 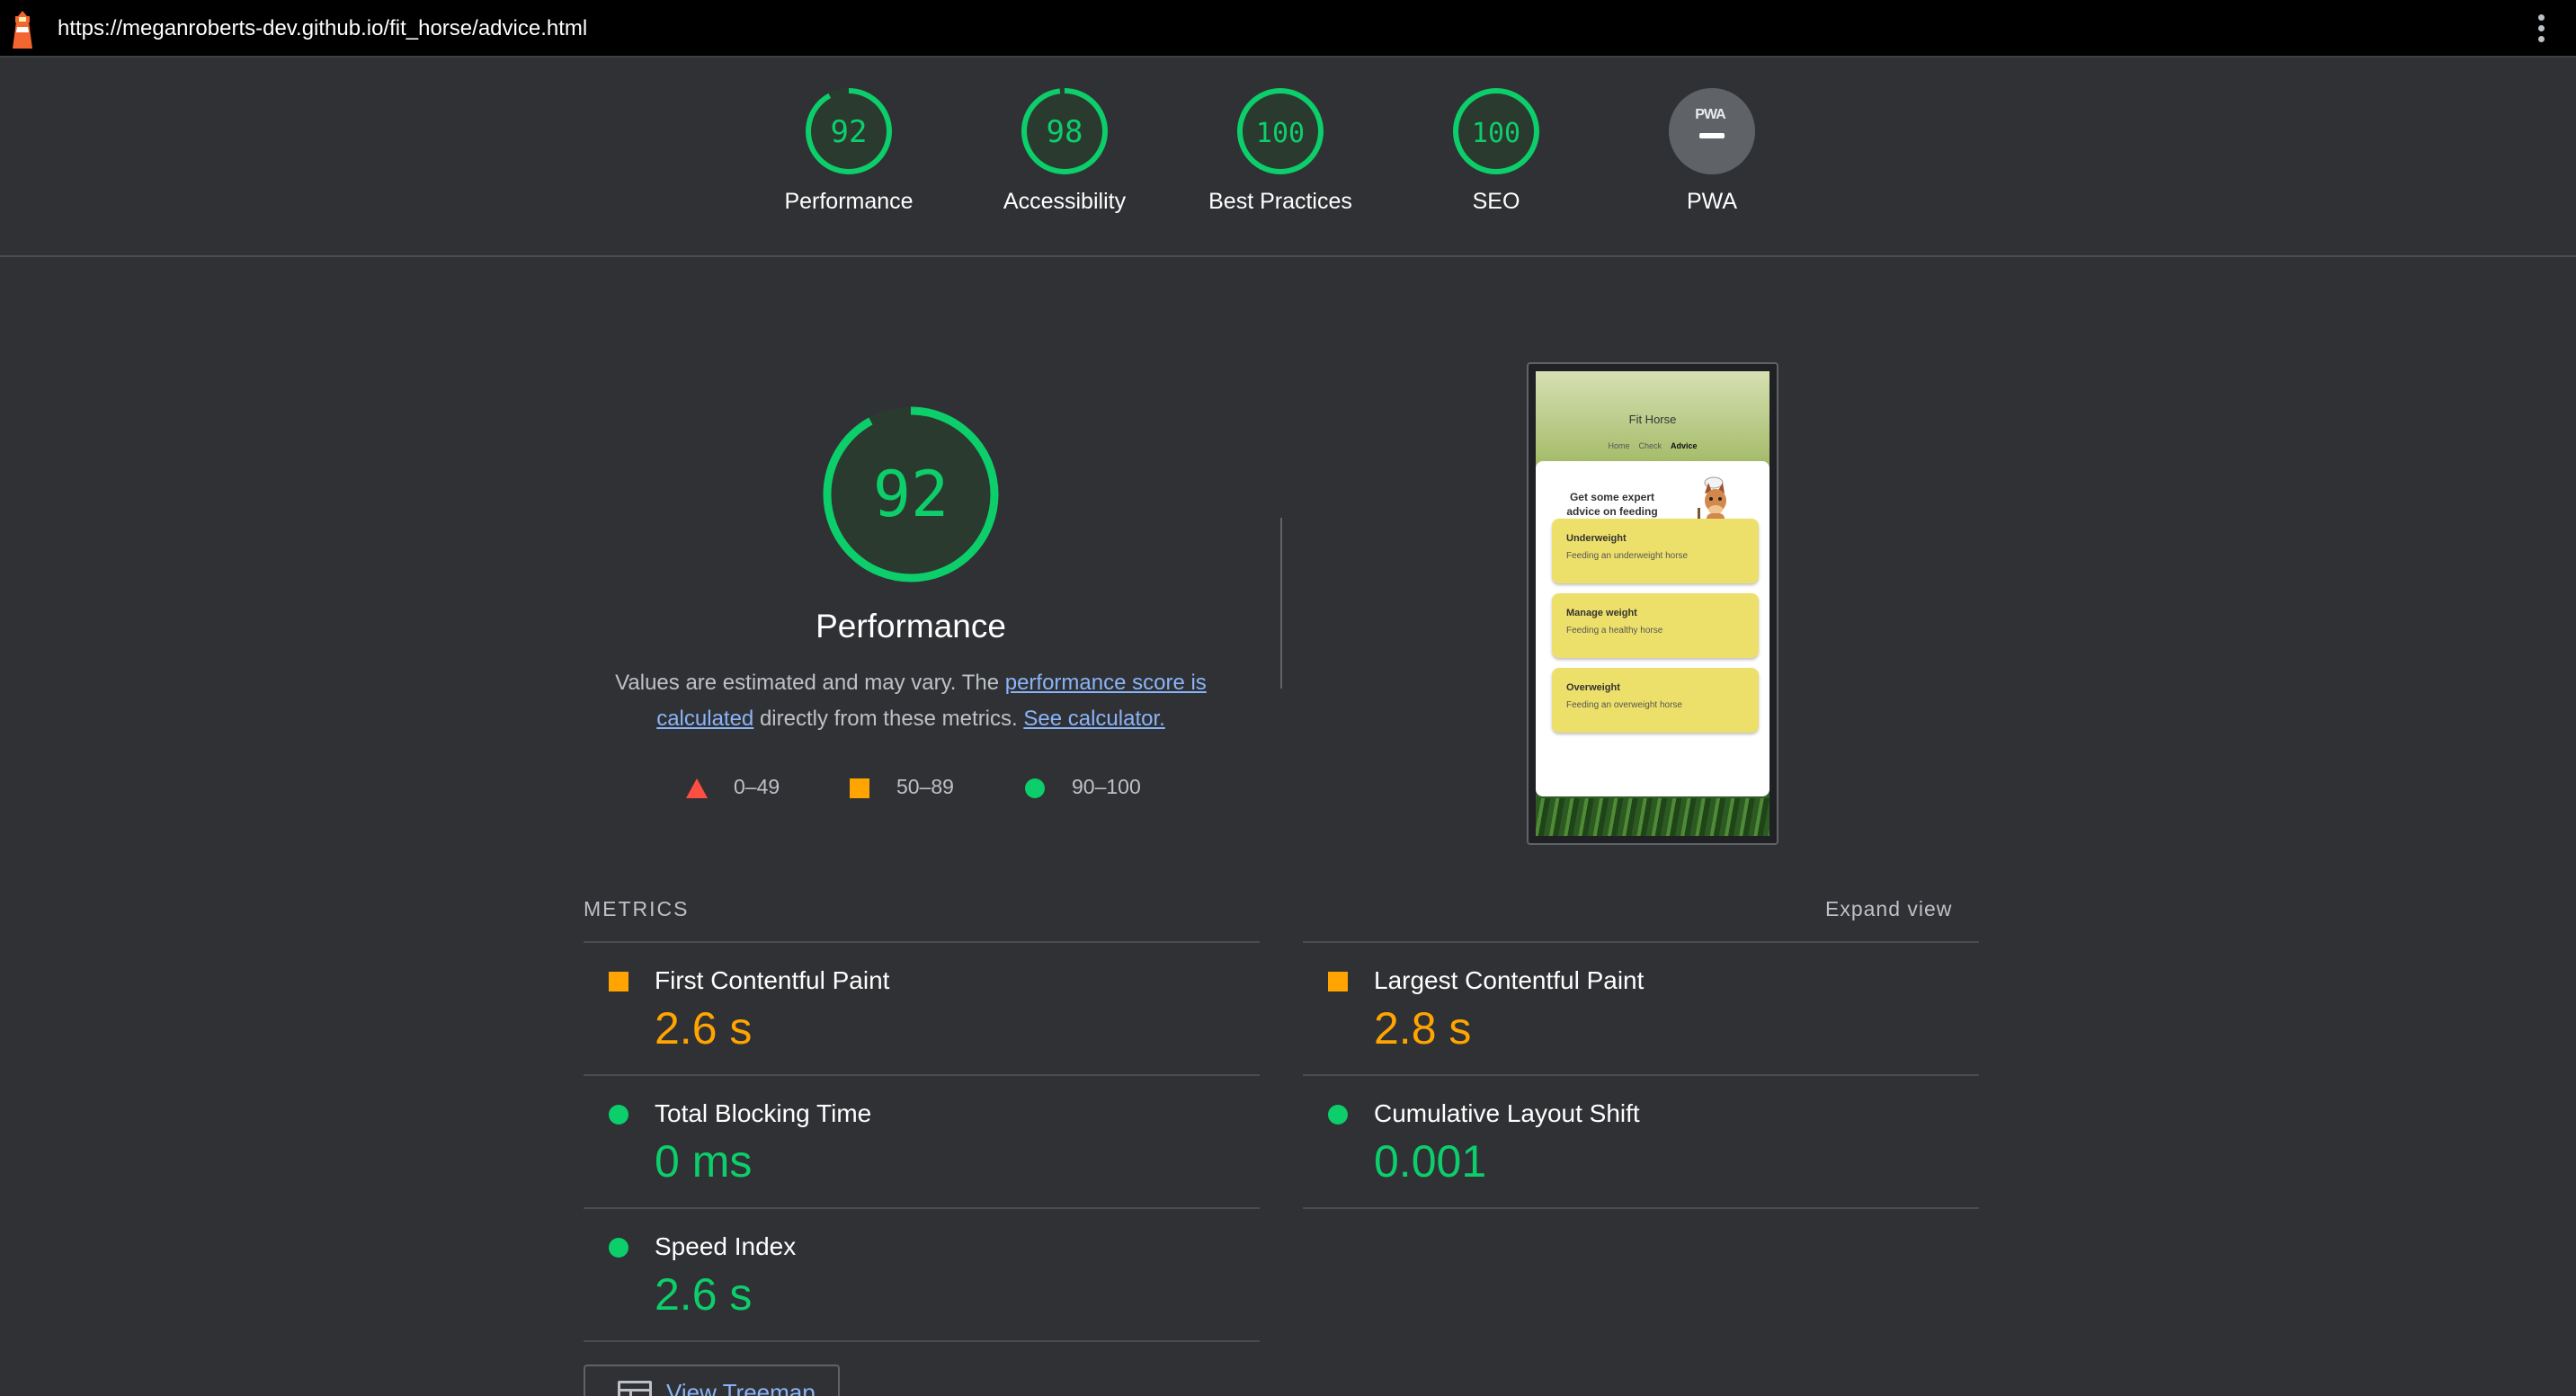 I want to click on metric-label: First Contentful Paint, so click(x=773, y=980).